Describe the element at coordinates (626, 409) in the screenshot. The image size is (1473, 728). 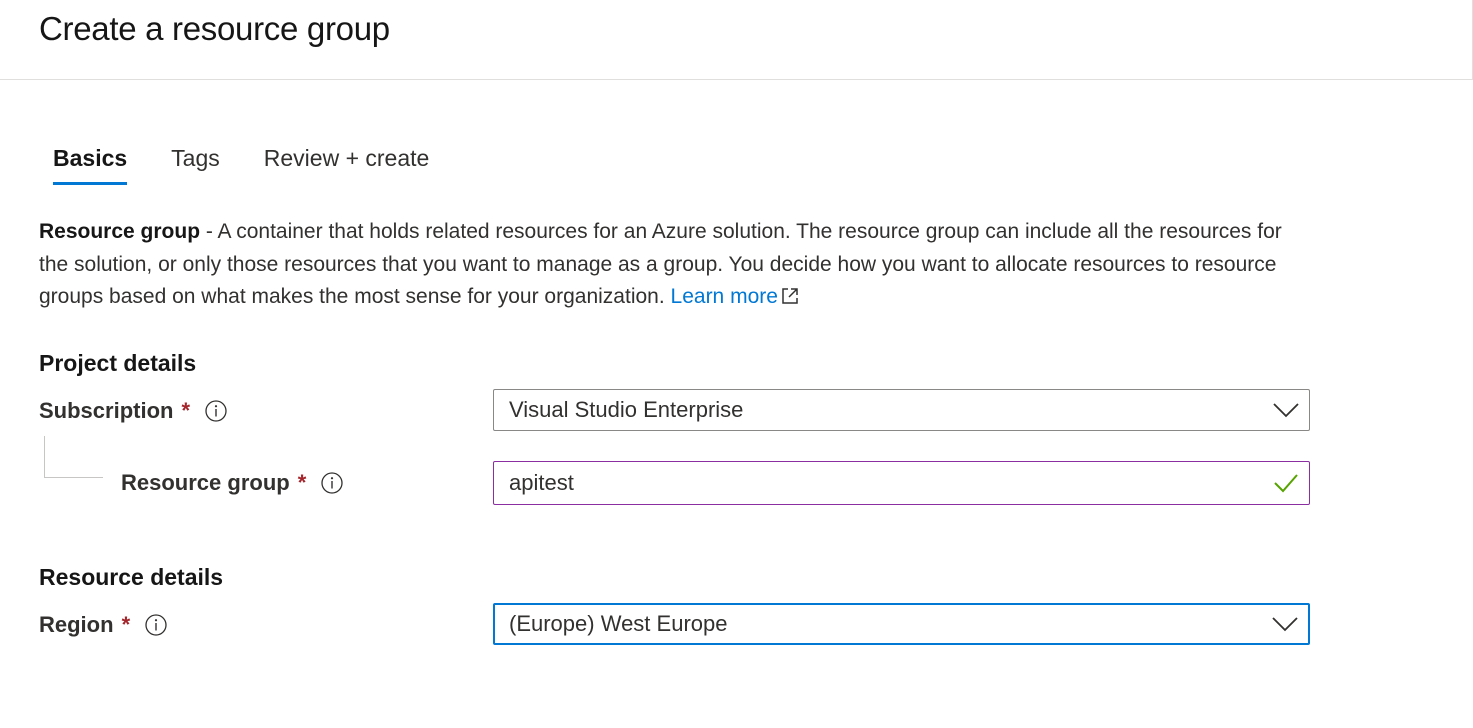
I see `subscription-value: Visual Studio Enterprise` at that location.